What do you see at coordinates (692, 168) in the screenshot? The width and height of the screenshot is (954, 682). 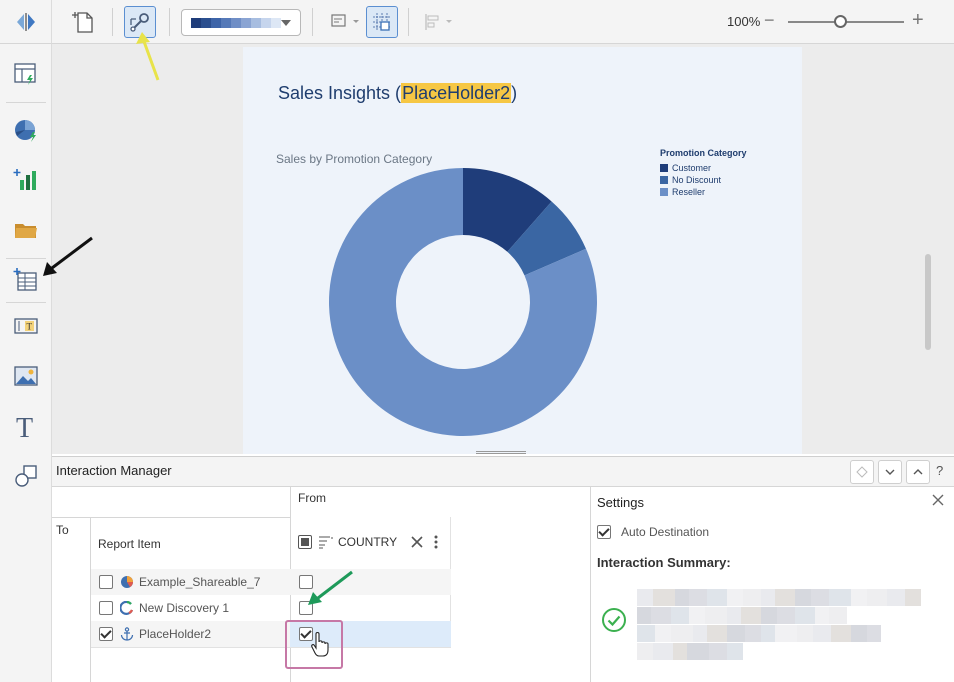 I see `legend-label: Customer` at bounding box center [692, 168].